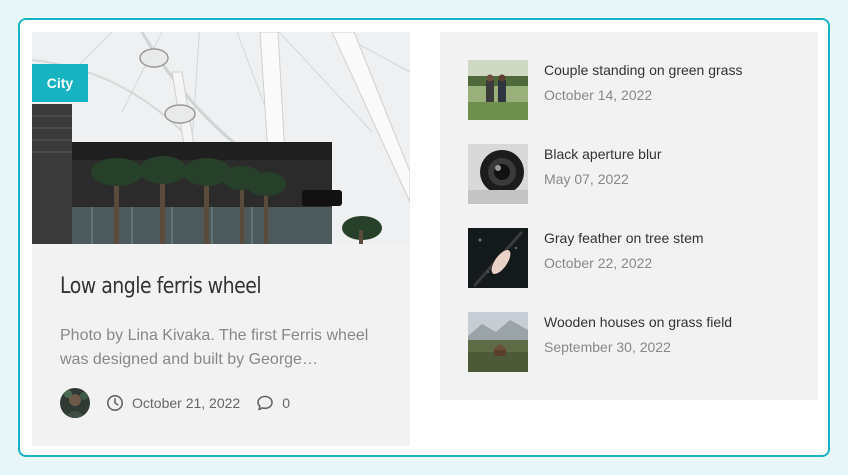  I want to click on post-title: Couple standing on green grass, so click(643, 70).